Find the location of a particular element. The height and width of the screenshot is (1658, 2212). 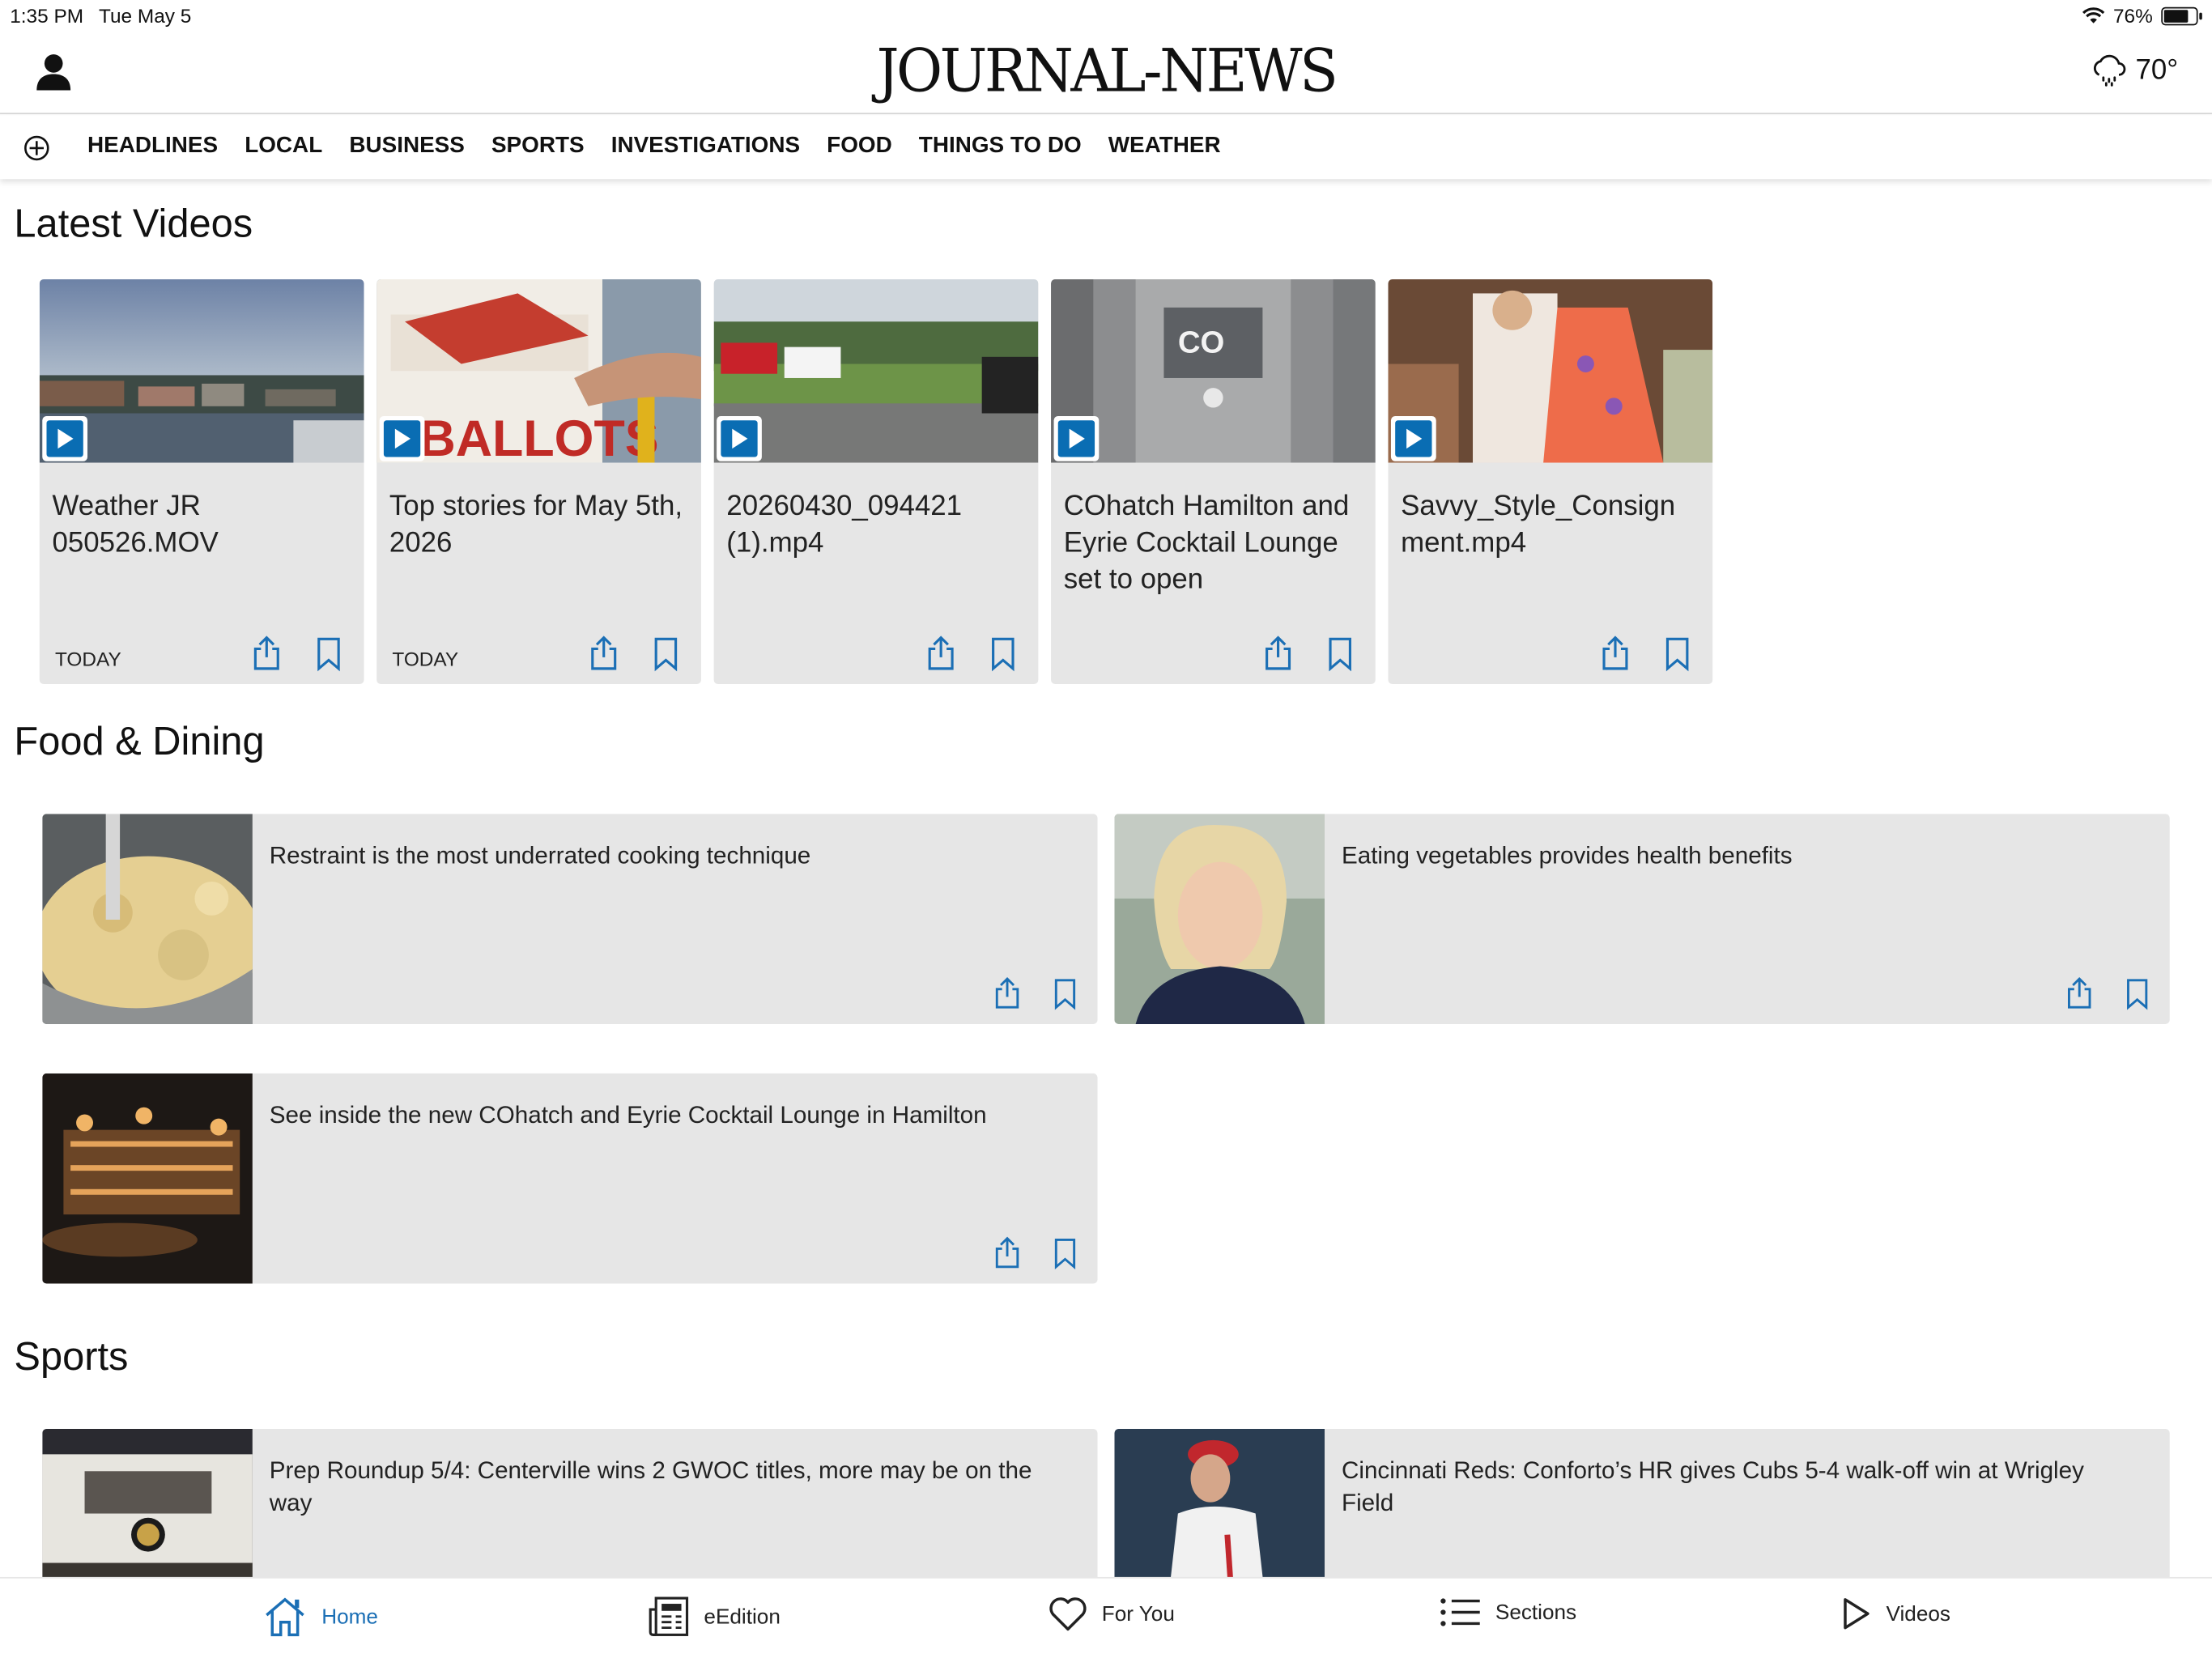

nav-item-things-to-do: THINGS TO DO is located at coordinates (1001, 146).